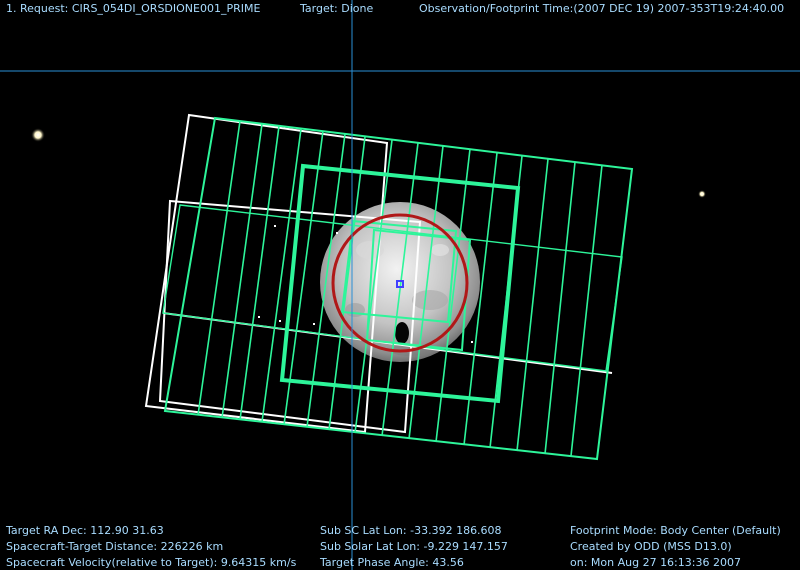  What do you see at coordinates (414, 546) in the screenshot?
I see `sub-solar-lat-lon: Sub Solar Lat Lon: -9.229 147.157` at bounding box center [414, 546].